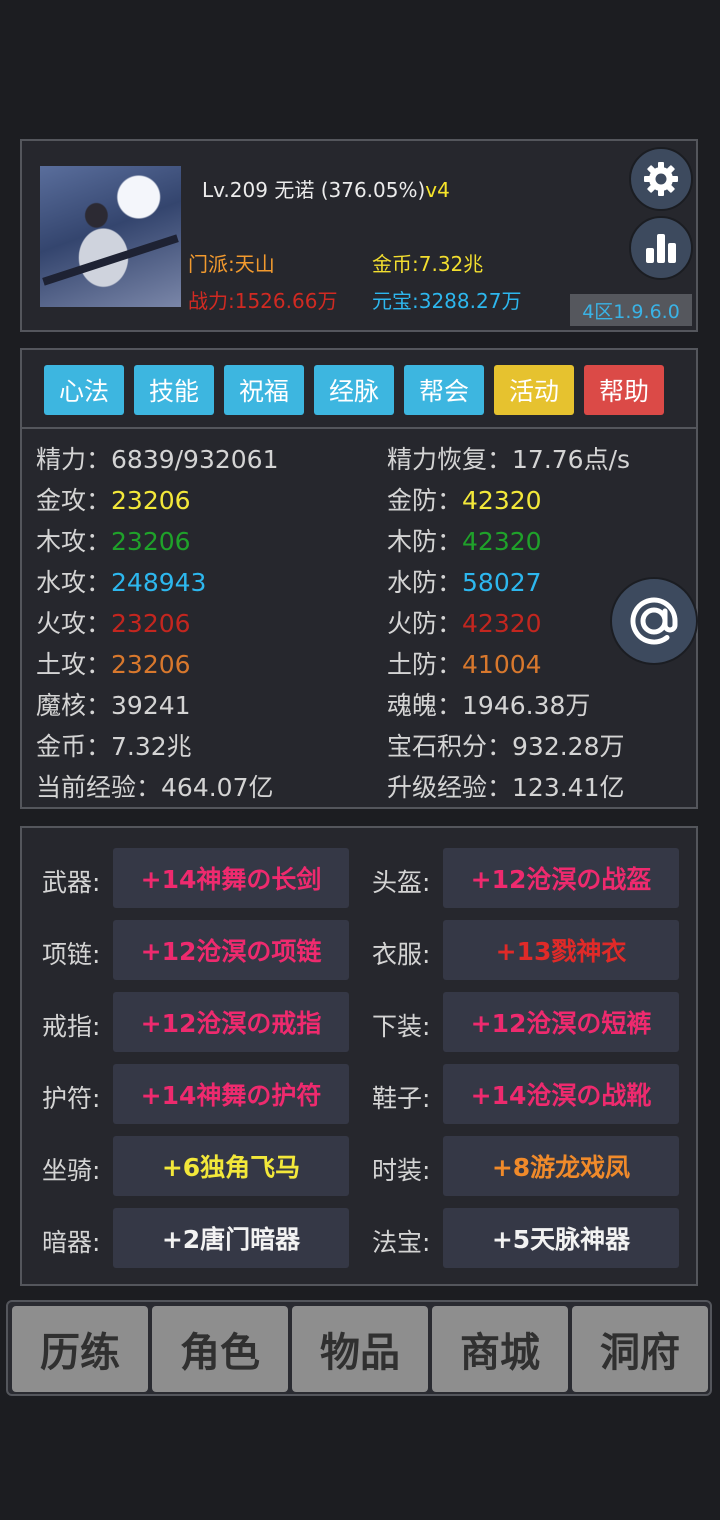 The height and width of the screenshot is (1520, 720). What do you see at coordinates (428, 264) in the screenshot?
I see `gold-text: 金币:7.32兆` at bounding box center [428, 264].